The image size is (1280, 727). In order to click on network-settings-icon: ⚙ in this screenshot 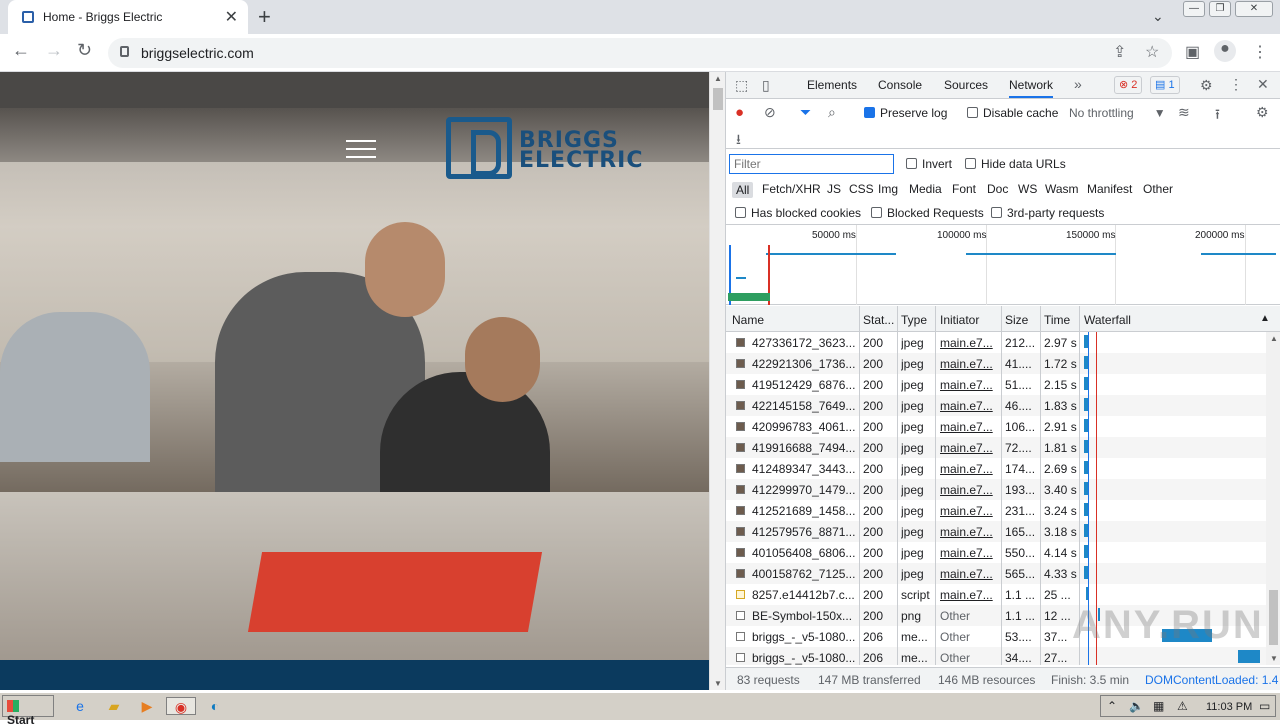, I will do `click(1262, 112)`.